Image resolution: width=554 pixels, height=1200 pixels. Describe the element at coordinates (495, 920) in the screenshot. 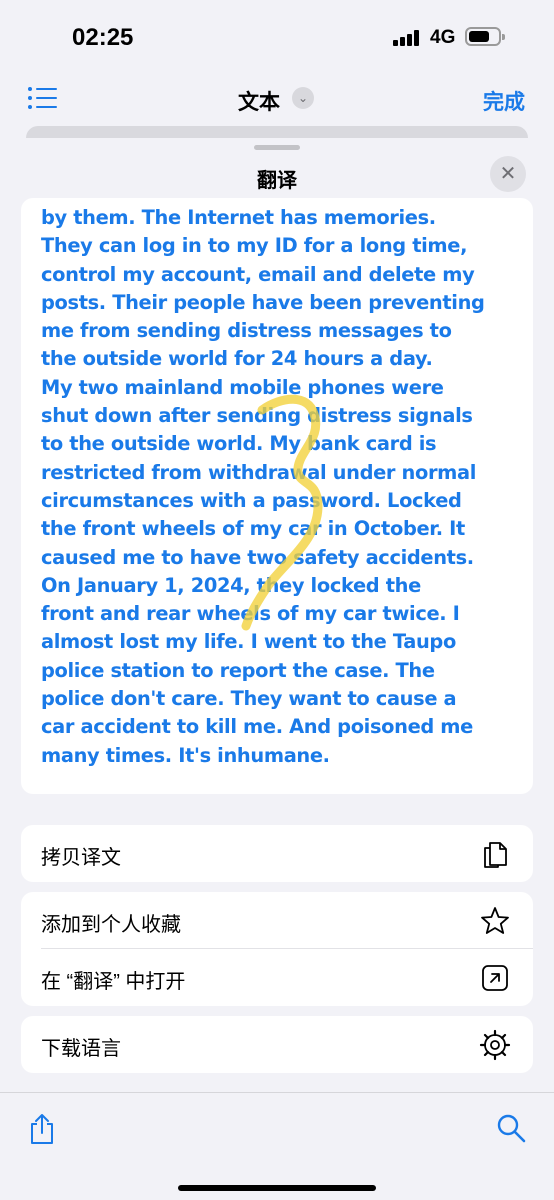

I see `star-icon` at that location.